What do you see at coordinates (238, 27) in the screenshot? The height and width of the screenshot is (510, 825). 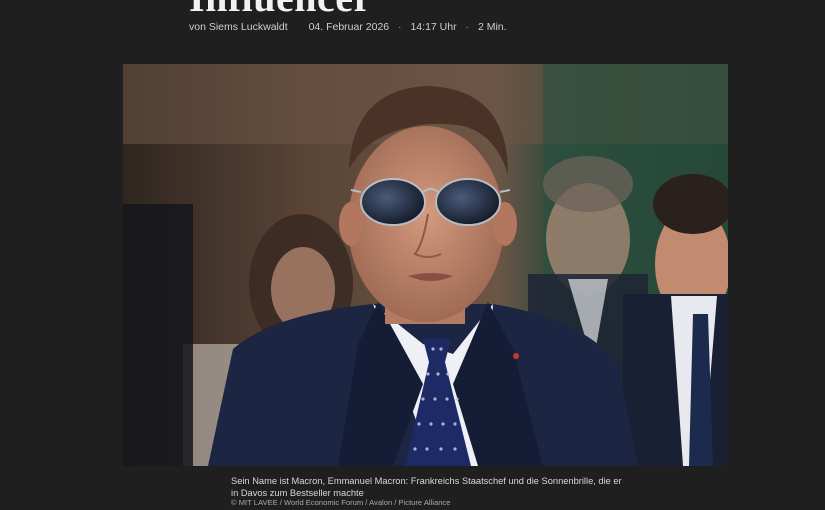 I see `author-byline: von Siems Luckwaldt` at bounding box center [238, 27].